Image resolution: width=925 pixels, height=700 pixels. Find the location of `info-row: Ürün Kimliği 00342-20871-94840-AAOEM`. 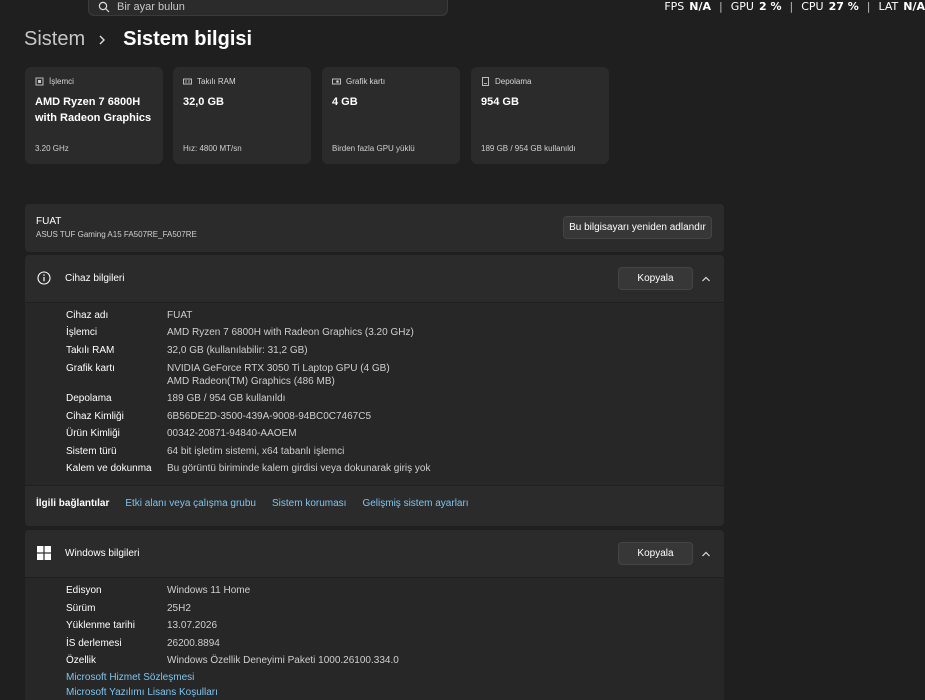

info-row: Ürün Kimliği 00342-20871-94840-AAOEM is located at coordinates (181, 433).